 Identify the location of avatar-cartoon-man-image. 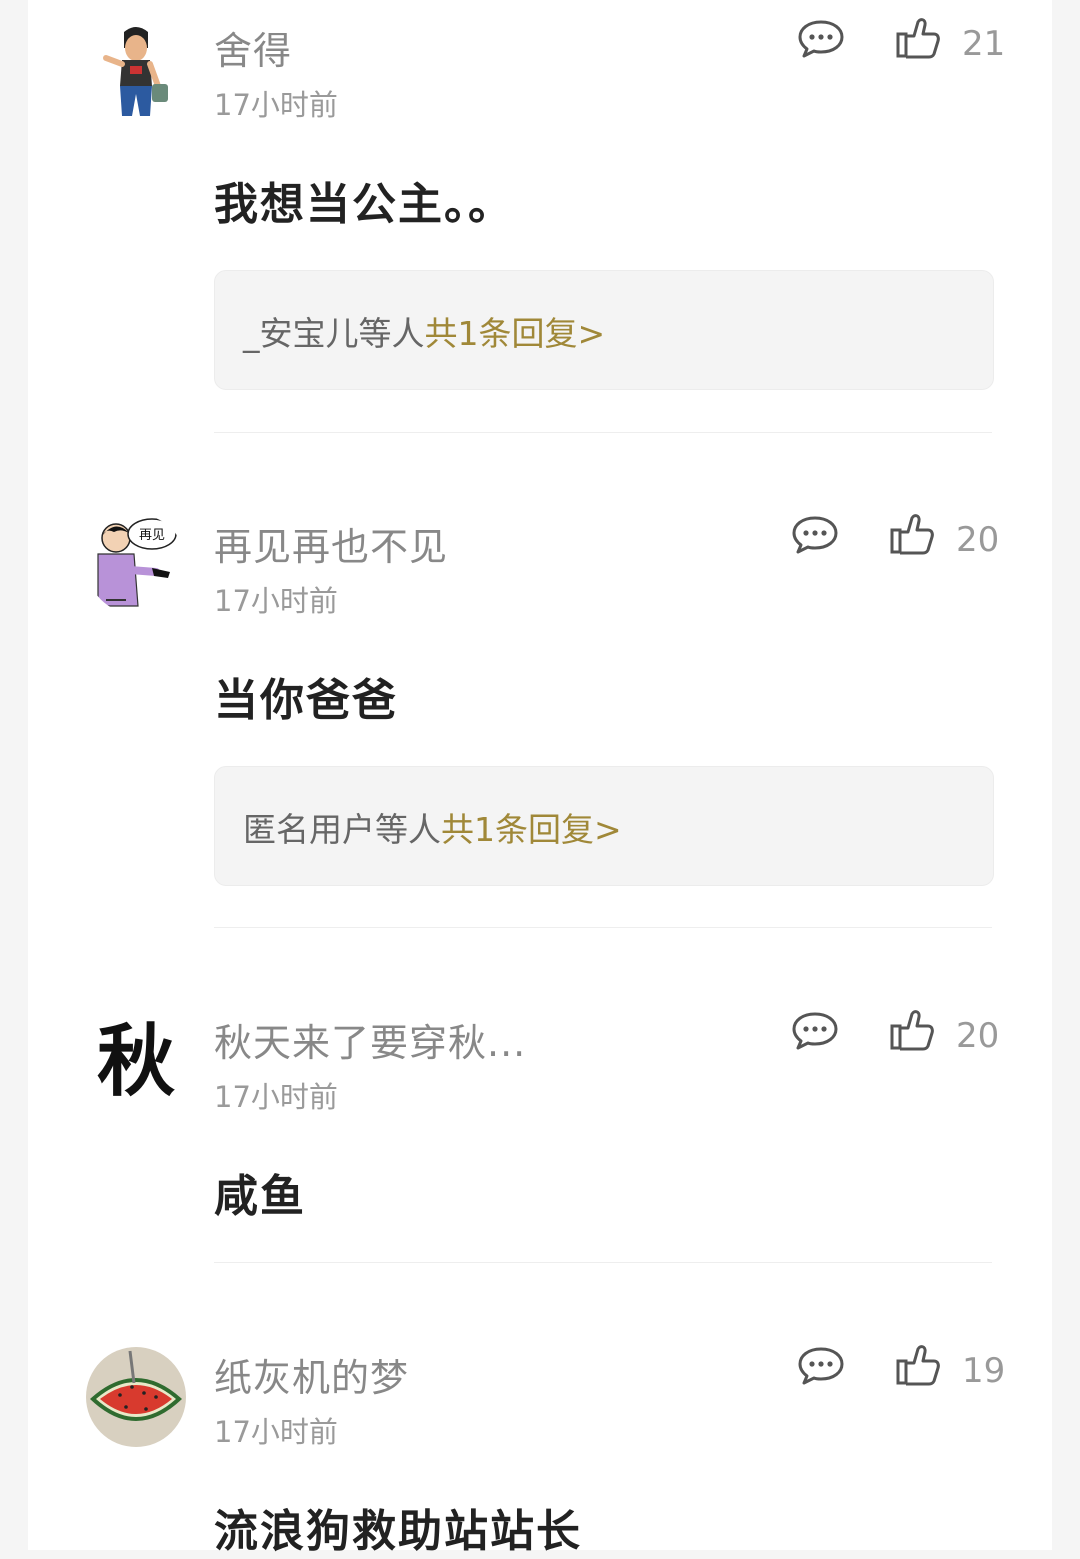
(136, 68).